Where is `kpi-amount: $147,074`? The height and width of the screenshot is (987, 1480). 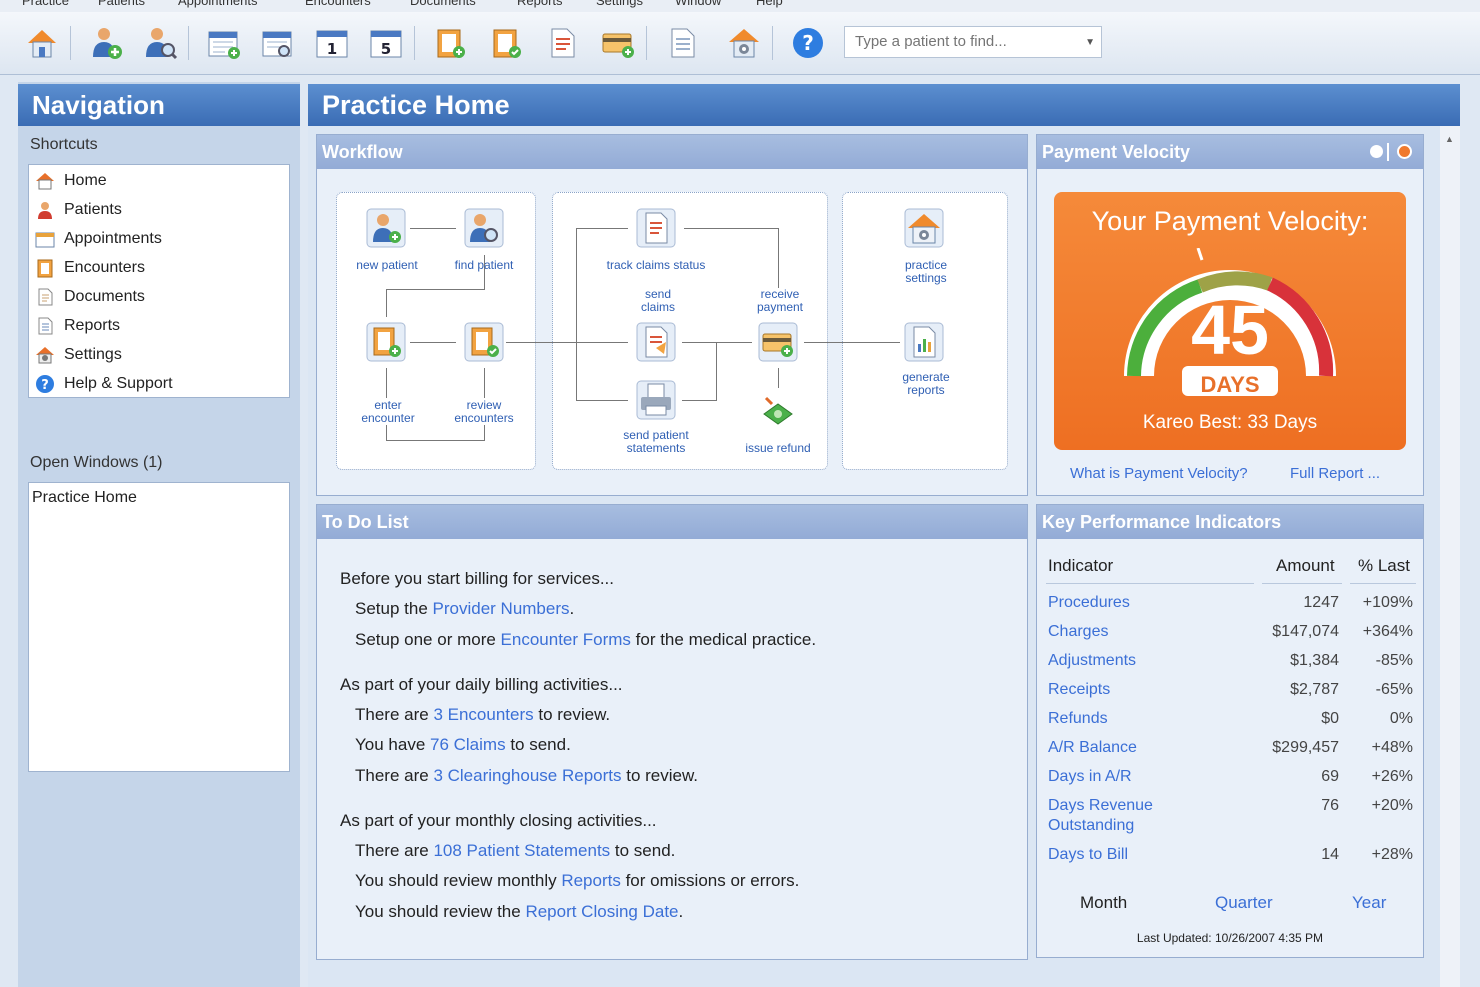 kpi-amount: $147,074 is located at coordinates (1305, 631).